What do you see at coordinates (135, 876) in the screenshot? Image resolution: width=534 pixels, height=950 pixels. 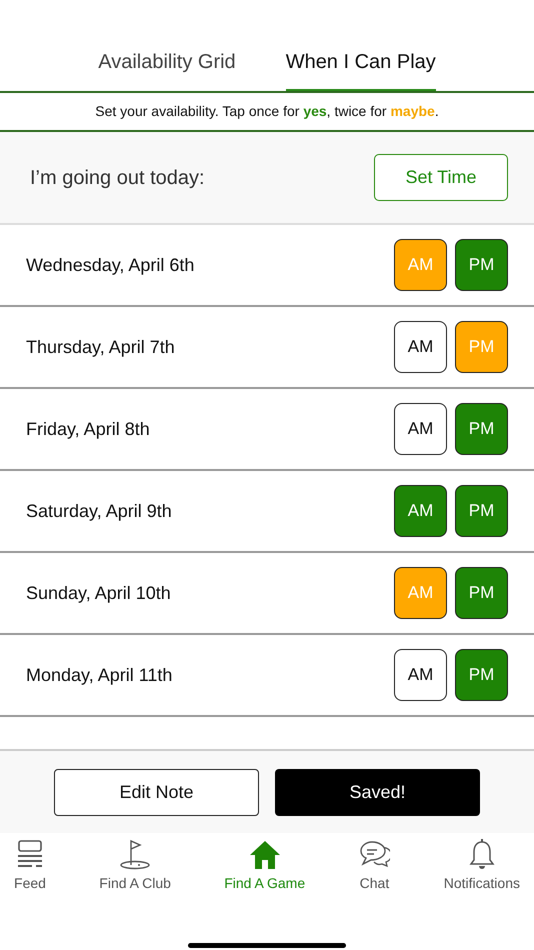 I see `nav-tab: Find A Club` at bounding box center [135, 876].